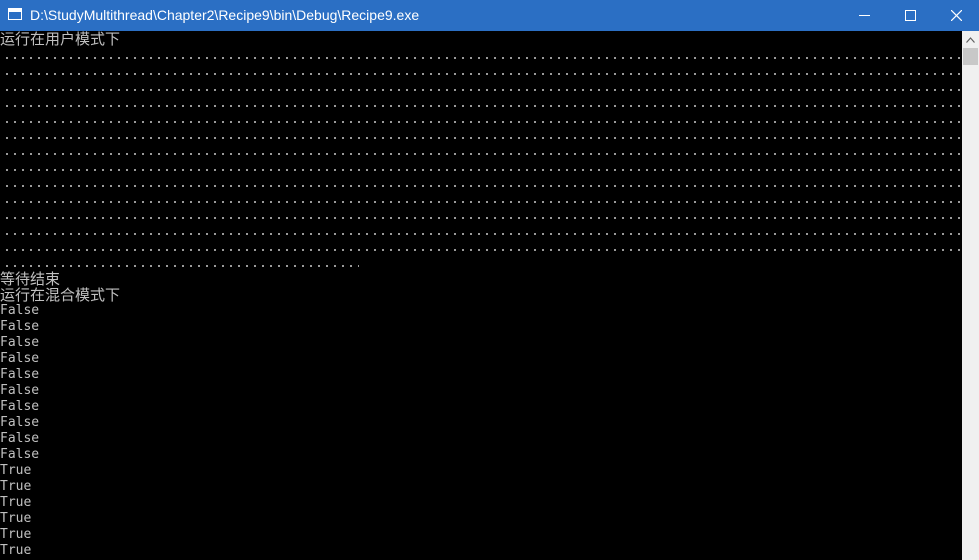 The height and width of the screenshot is (560, 979). I want to click on close-icon, so click(956, 15).